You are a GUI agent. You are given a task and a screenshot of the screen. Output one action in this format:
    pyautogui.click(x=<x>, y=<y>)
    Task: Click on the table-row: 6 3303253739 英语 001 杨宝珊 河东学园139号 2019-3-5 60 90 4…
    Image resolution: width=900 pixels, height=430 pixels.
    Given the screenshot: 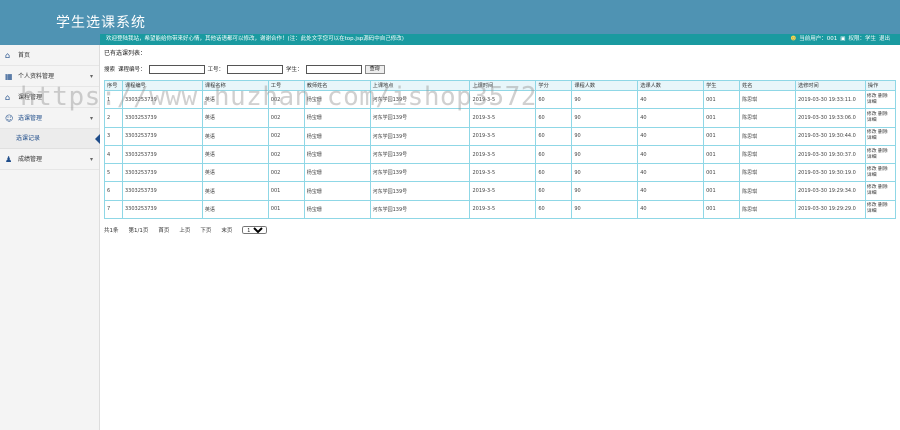 What is the action you would take?
    pyautogui.click(x=500, y=191)
    